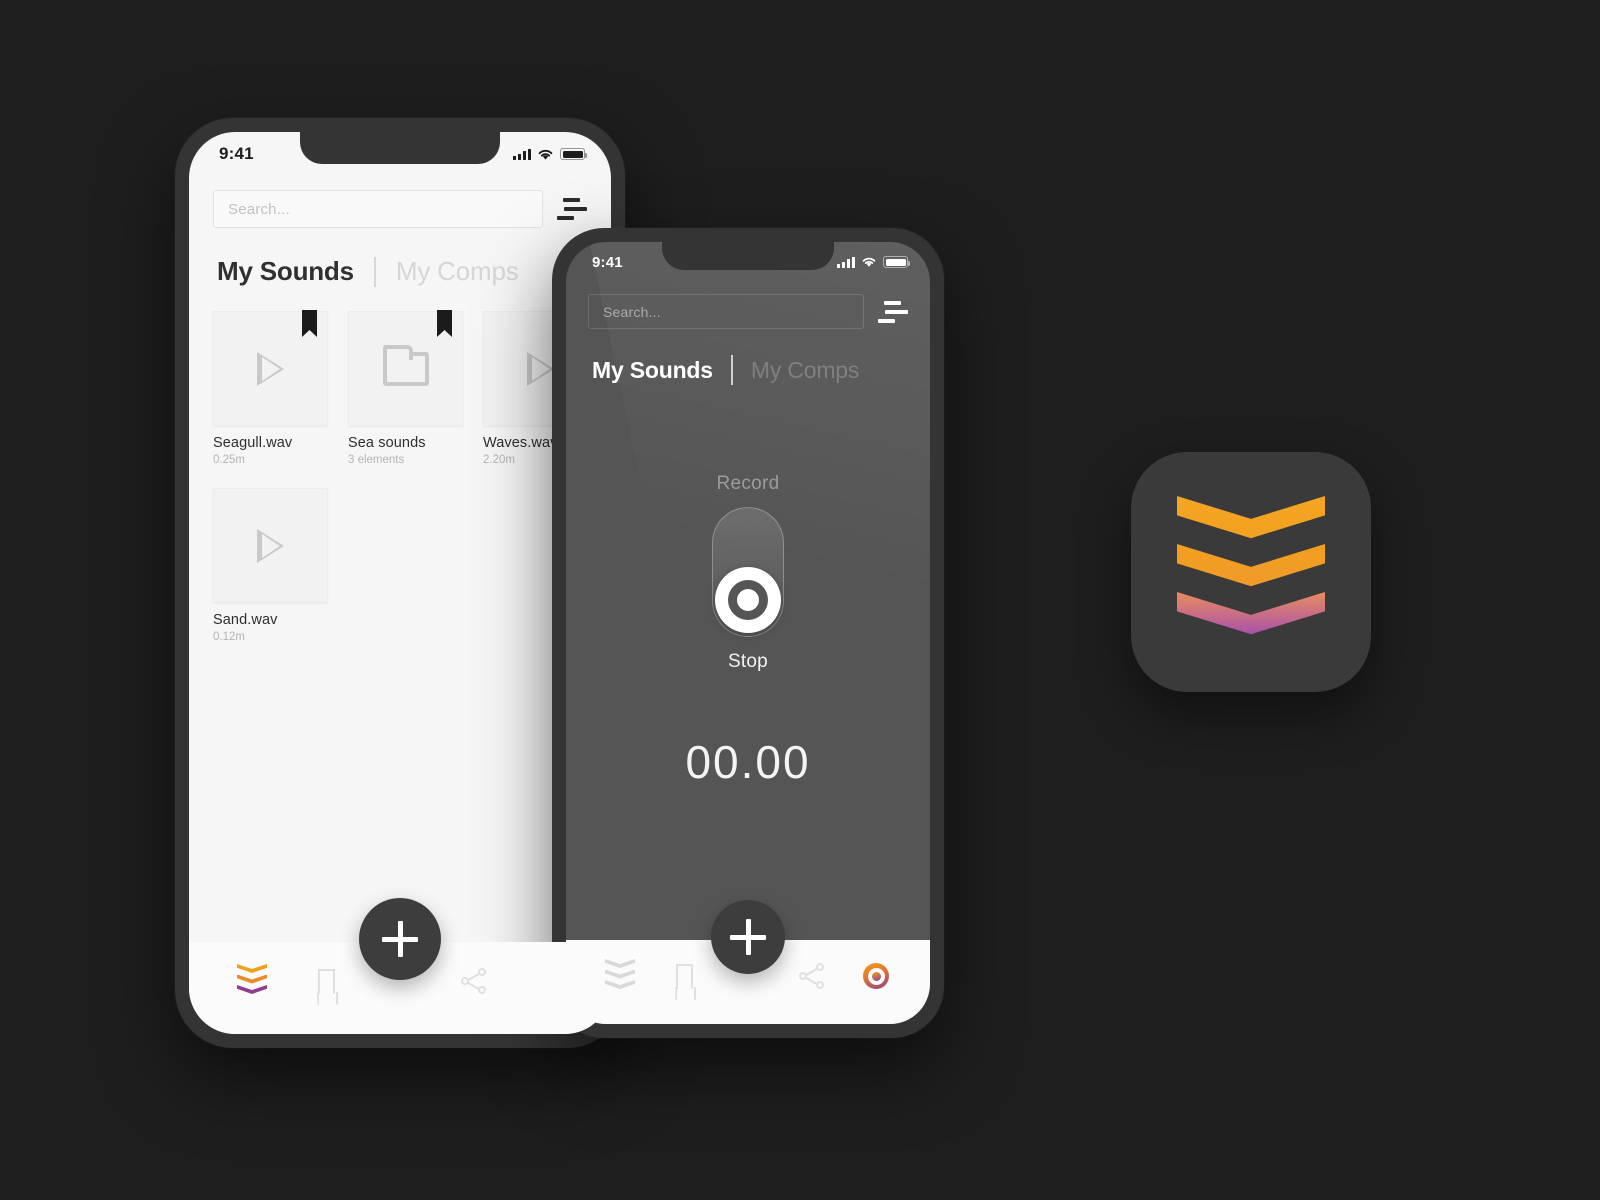 Image resolution: width=1600 pixels, height=1200 pixels. Describe the element at coordinates (548, 981) in the screenshot. I see `nav-spacer-right` at that location.